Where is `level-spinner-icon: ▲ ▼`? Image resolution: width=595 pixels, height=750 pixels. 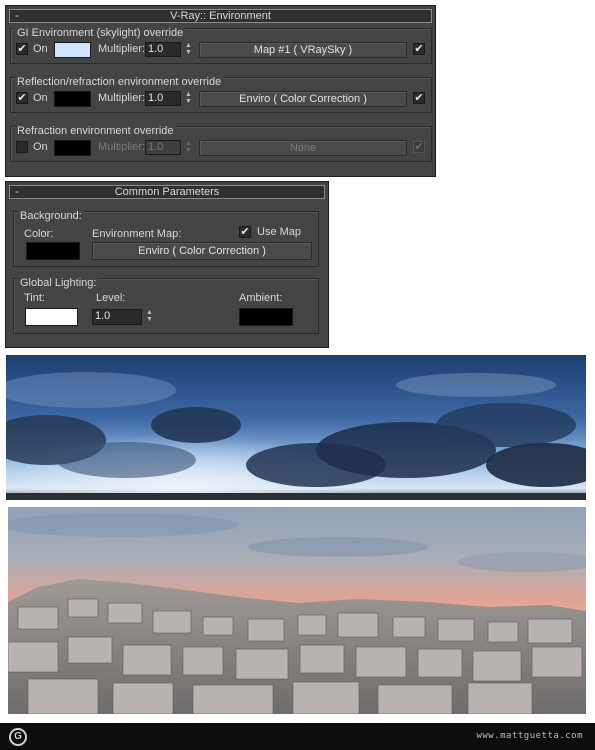 level-spinner-icon: ▲ ▼ is located at coordinates (149, 316).